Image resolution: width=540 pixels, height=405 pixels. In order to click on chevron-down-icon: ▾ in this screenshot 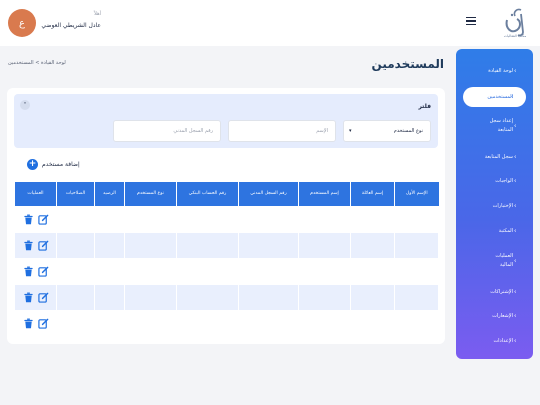, I will do `click(350, 131)`.